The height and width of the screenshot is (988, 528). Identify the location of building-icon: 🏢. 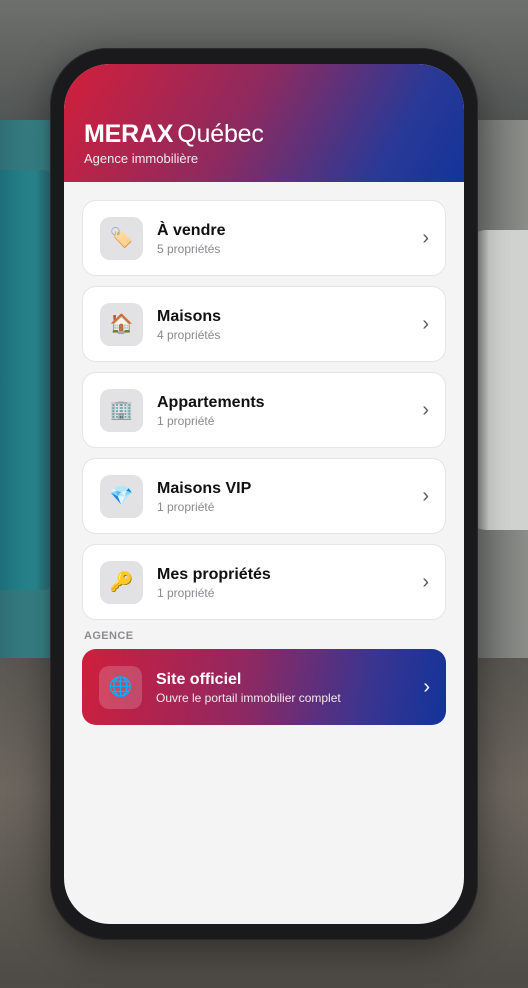
(121, 410).